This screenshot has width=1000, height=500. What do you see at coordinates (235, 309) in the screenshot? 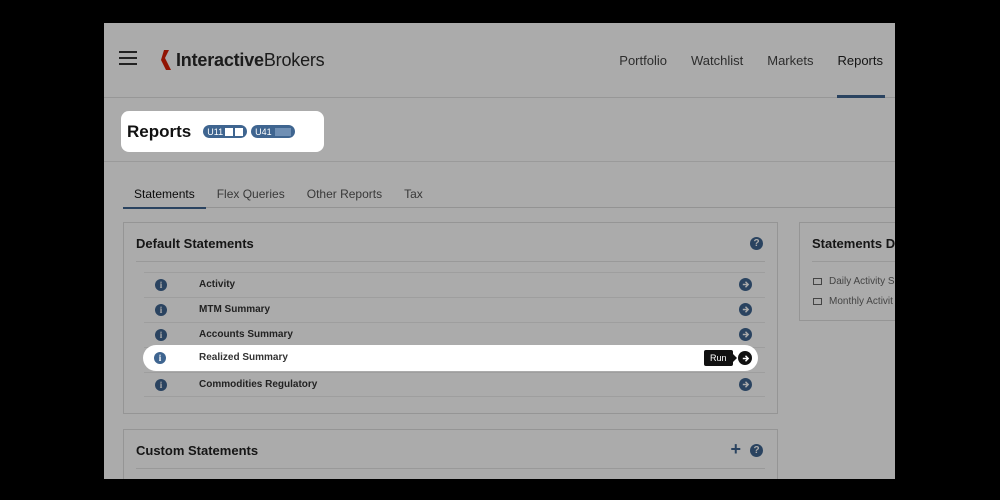
I see `statement-name: MTM Summary` at bounding box center [235, 309].